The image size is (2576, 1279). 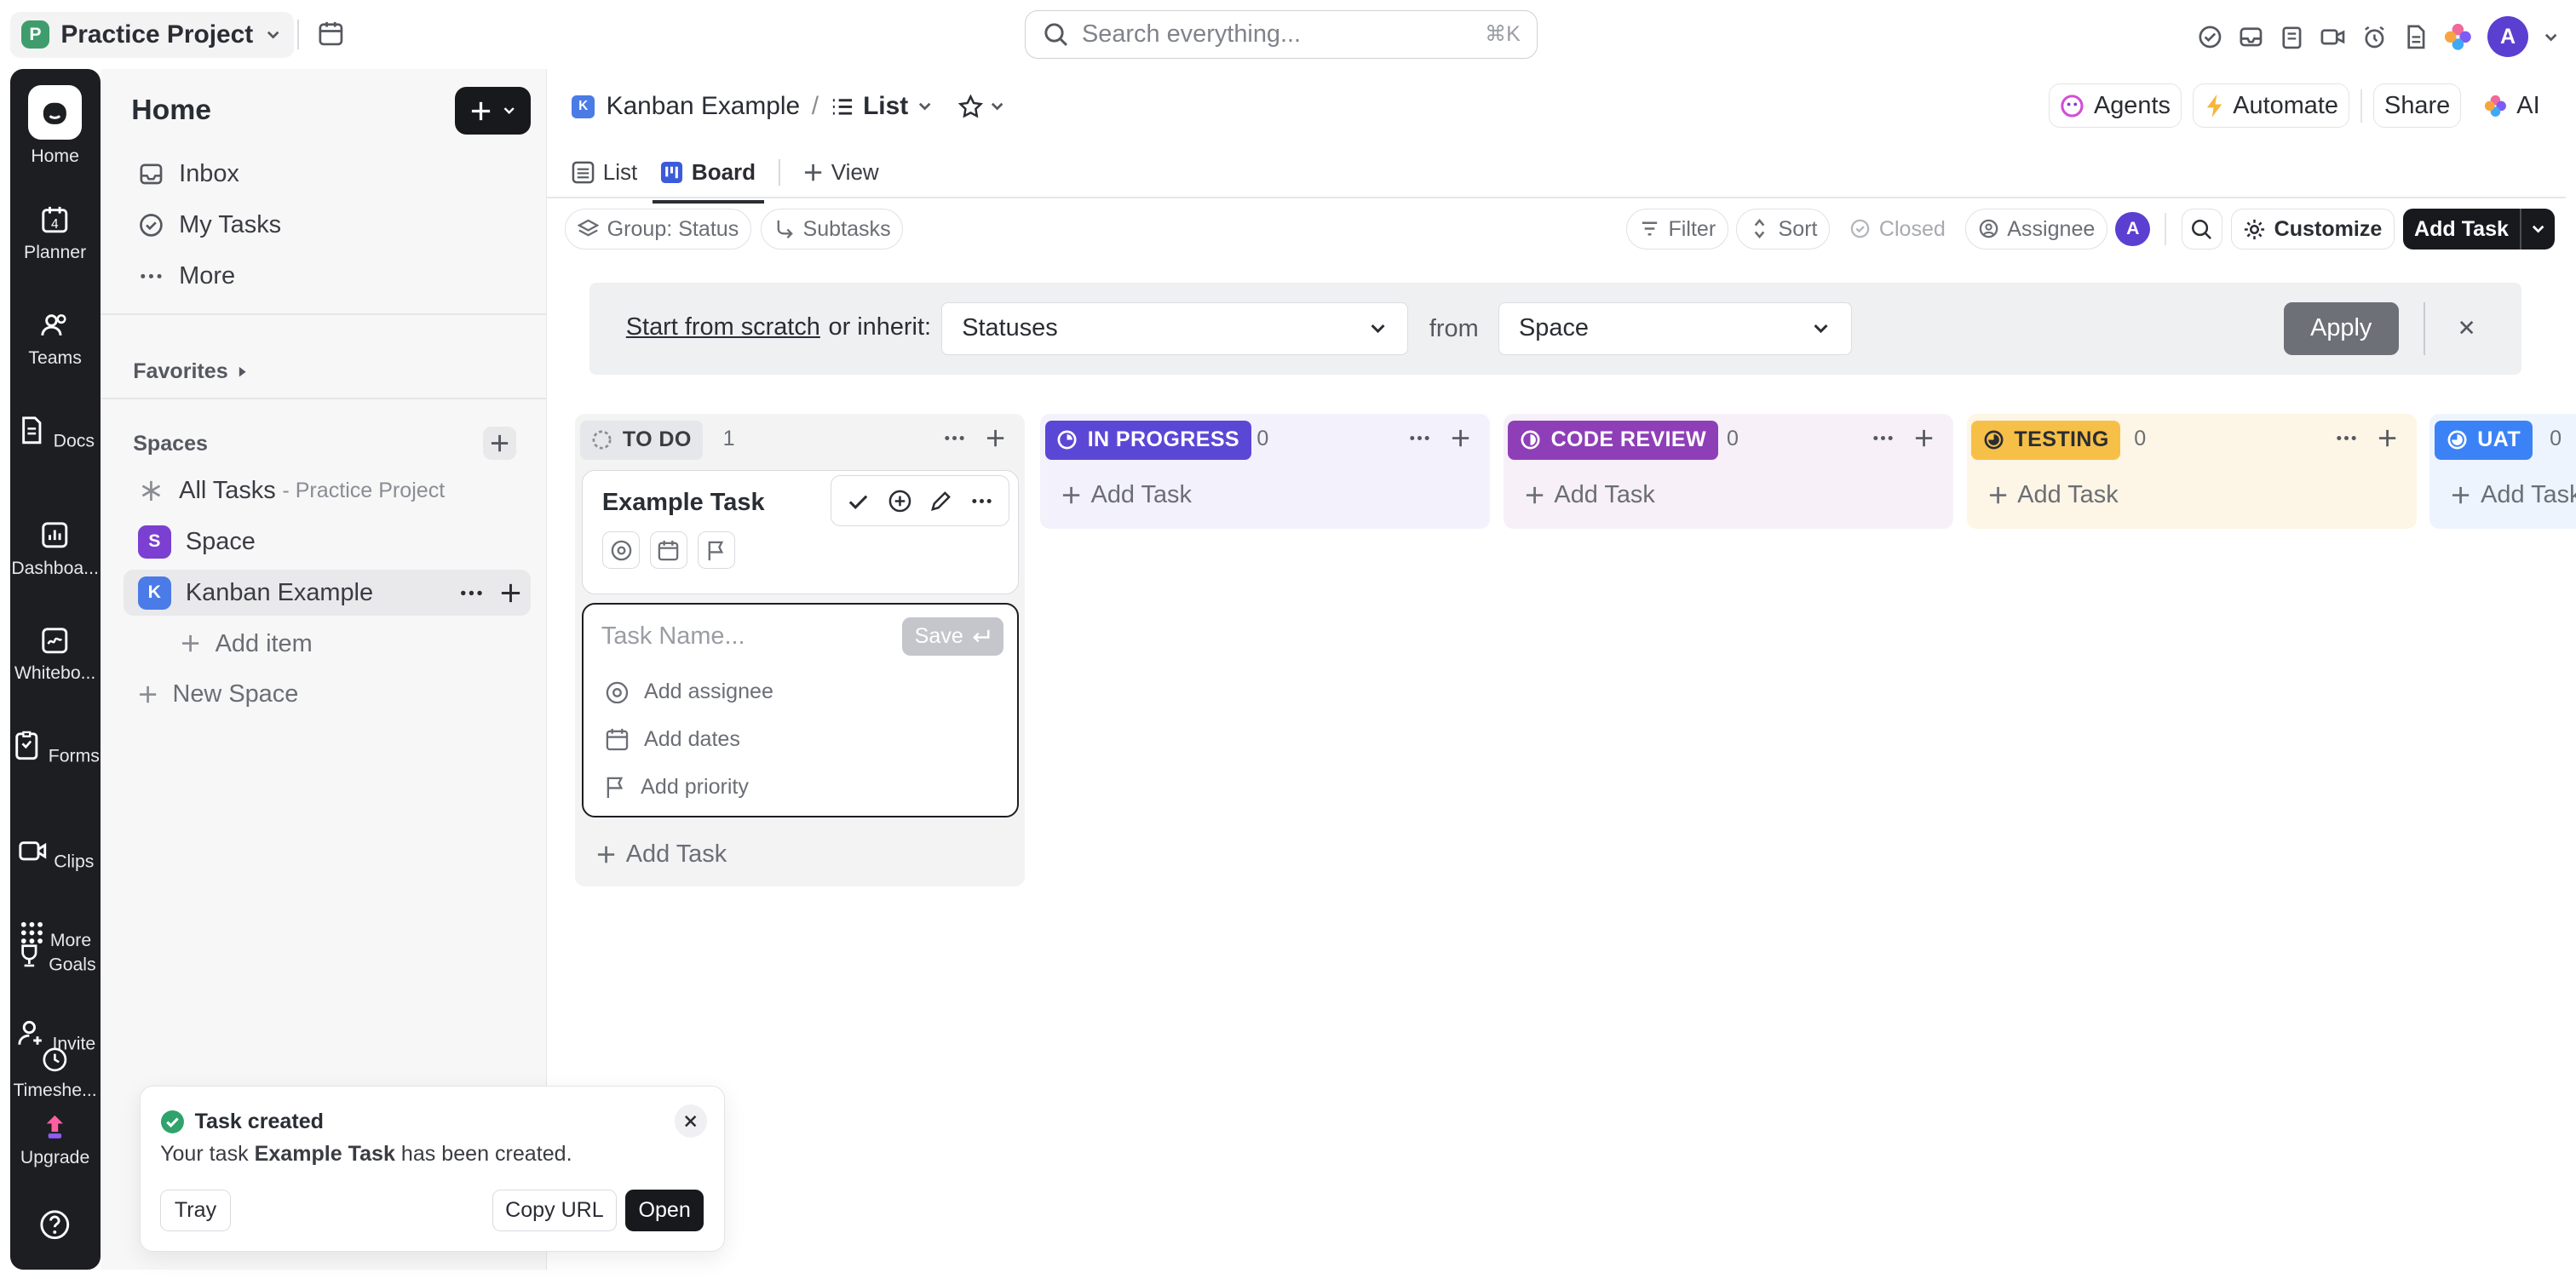 What do you see at coordinates (328, 276) in the screenshot?
I see `sidebar-item-more: More` at bounding box center [328, 276].